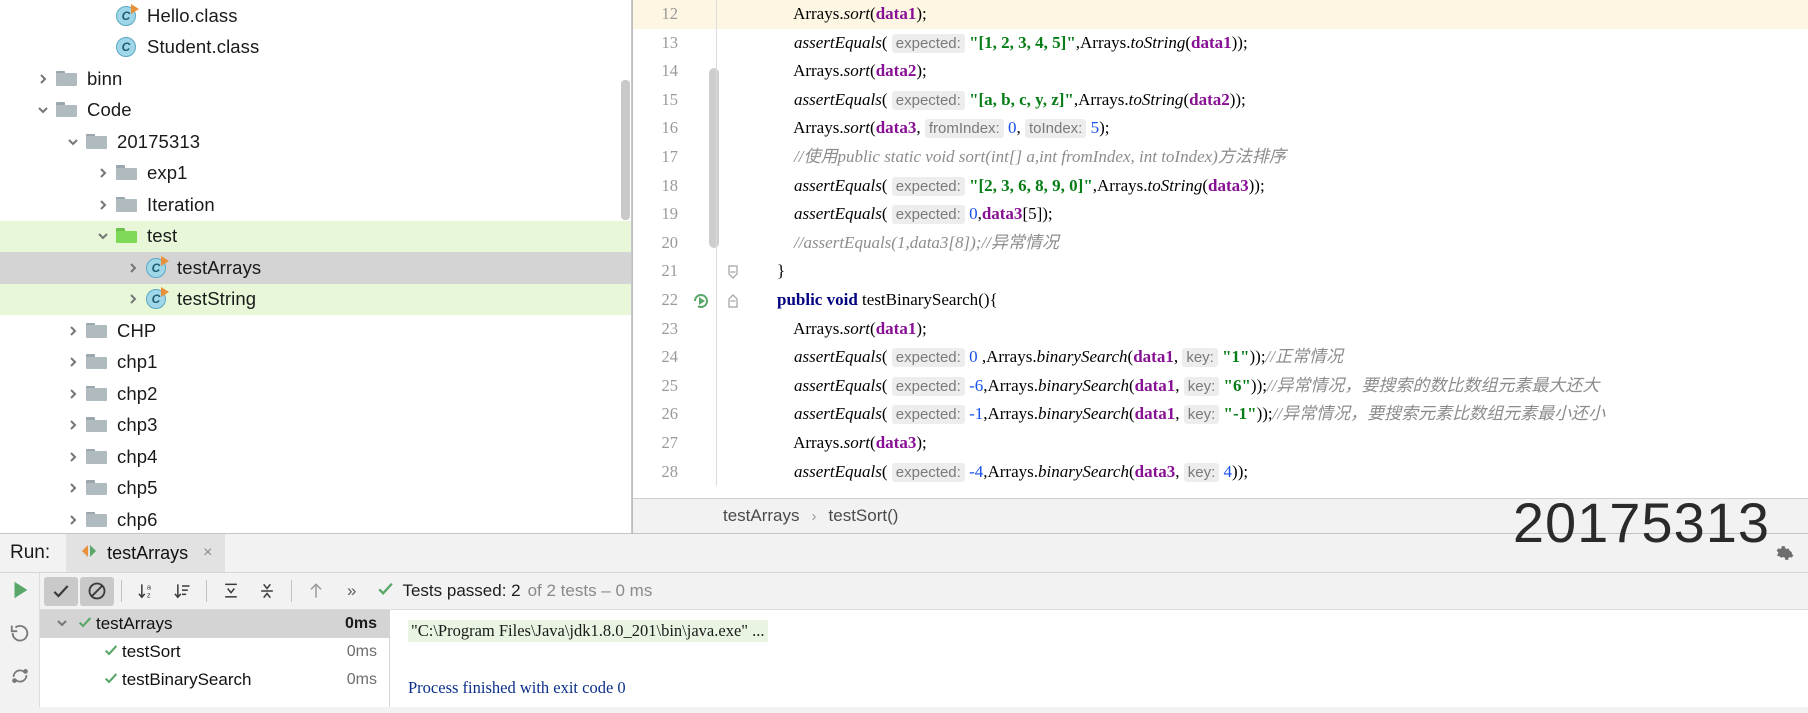  I want to click on tree-item-testarrays: CtestArrays, so click(315, 268).